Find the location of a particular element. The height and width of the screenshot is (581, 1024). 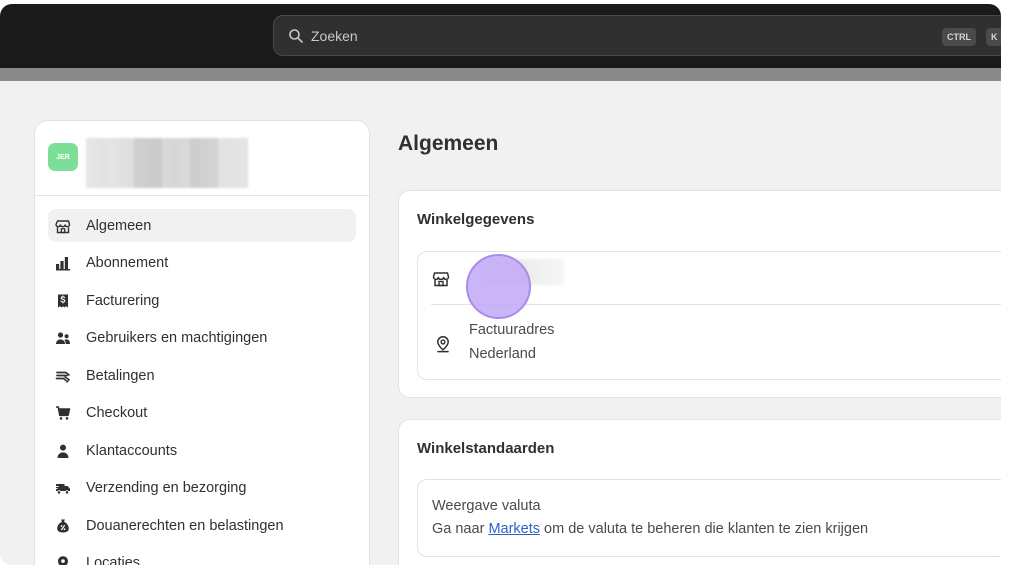

page-title: Algemeen is located at coordinates (448, 143).